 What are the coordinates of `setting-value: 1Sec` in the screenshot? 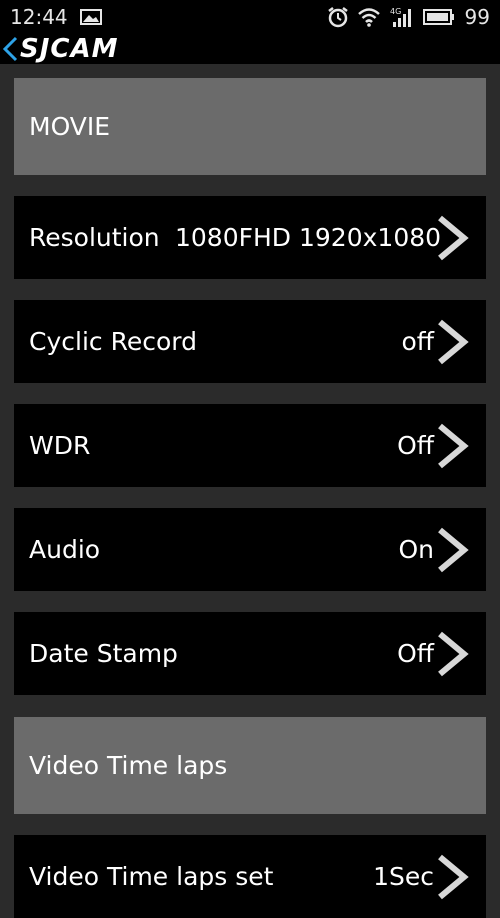 It's located at (403, 876).